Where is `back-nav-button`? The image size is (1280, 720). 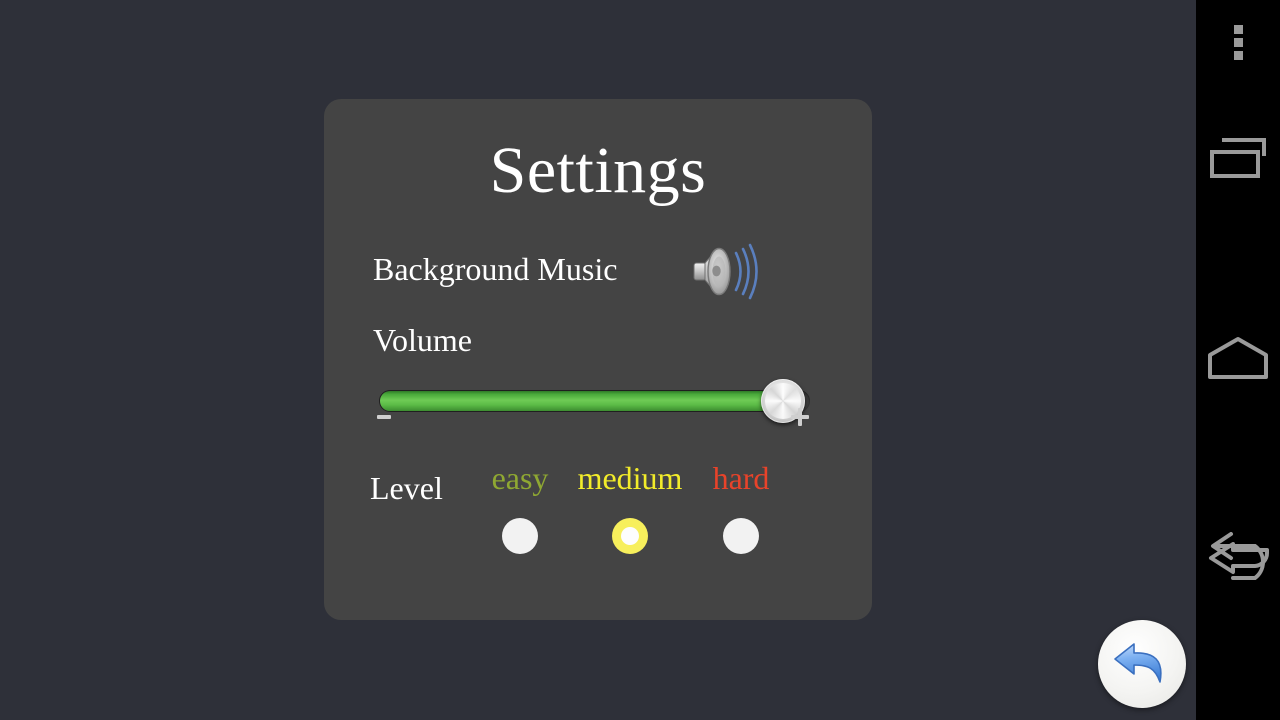
back-nav-button is located at coordinates (1238, 561).